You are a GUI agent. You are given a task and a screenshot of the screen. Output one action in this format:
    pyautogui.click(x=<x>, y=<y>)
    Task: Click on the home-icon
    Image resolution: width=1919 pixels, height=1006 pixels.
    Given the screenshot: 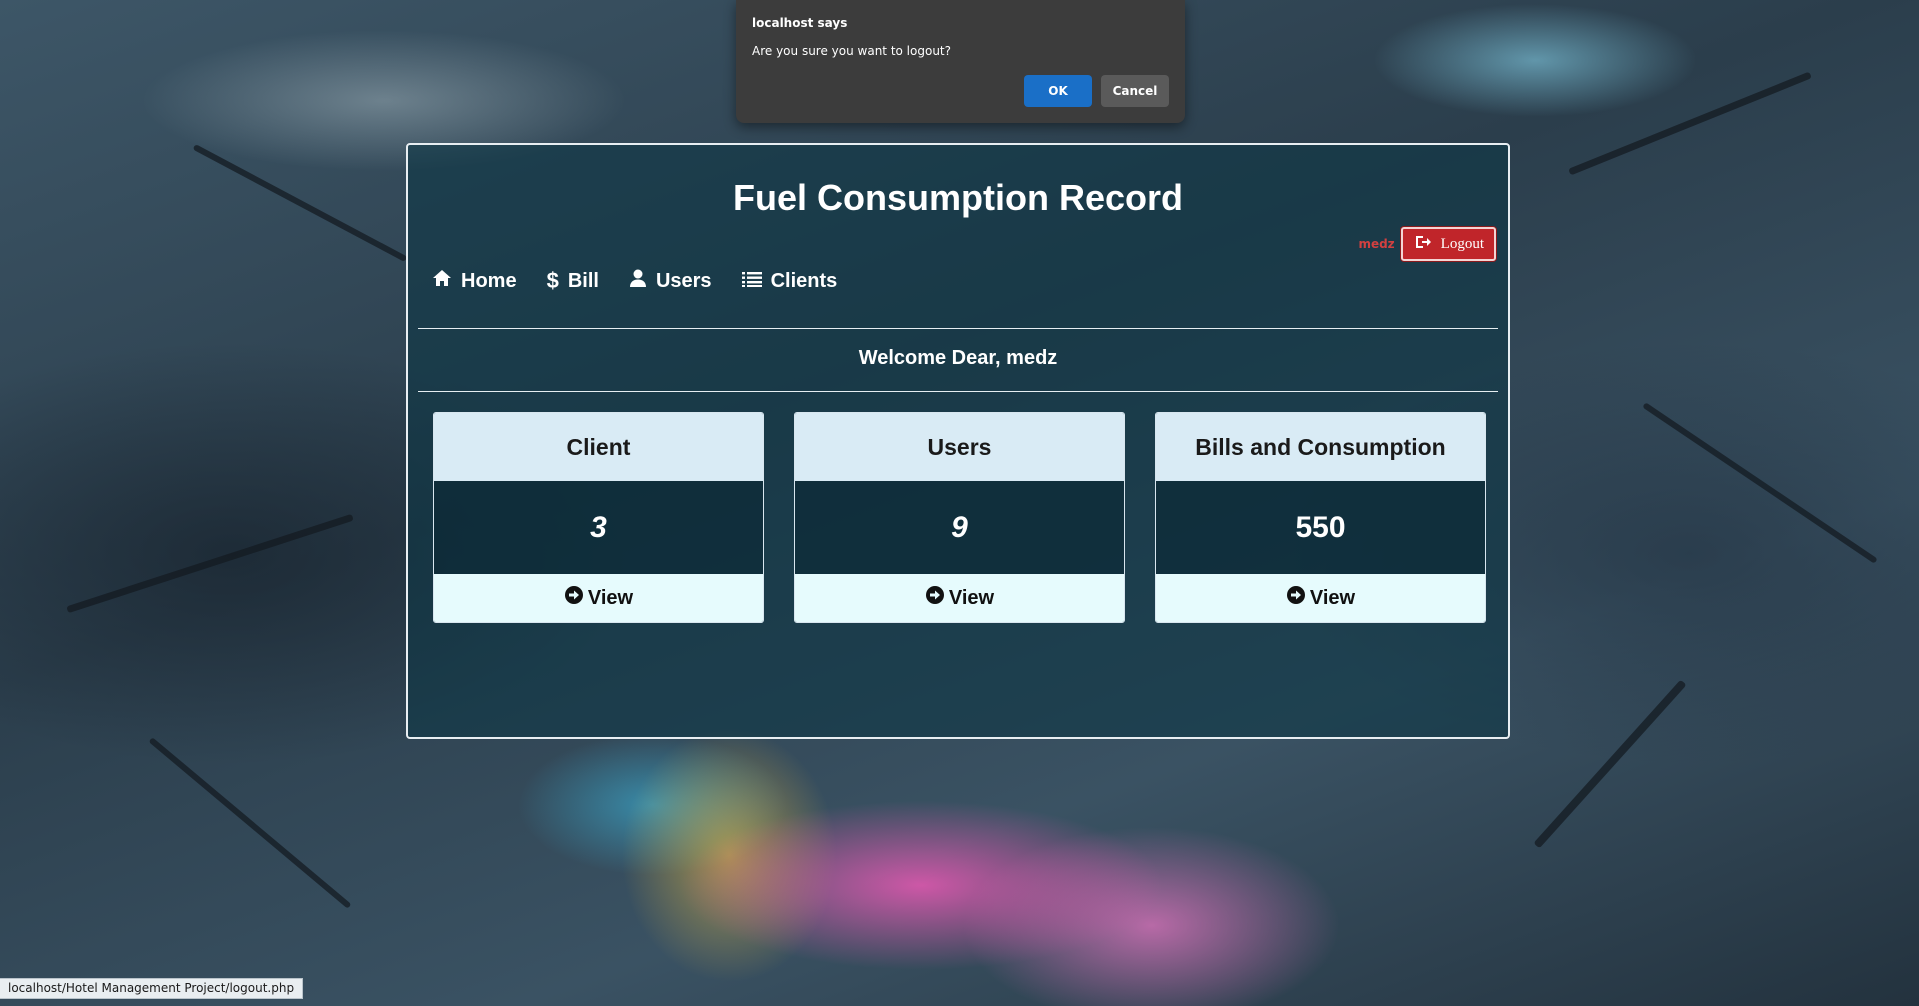 What is the action you would take?
    pyautogui.click(x=442, y=281)
    